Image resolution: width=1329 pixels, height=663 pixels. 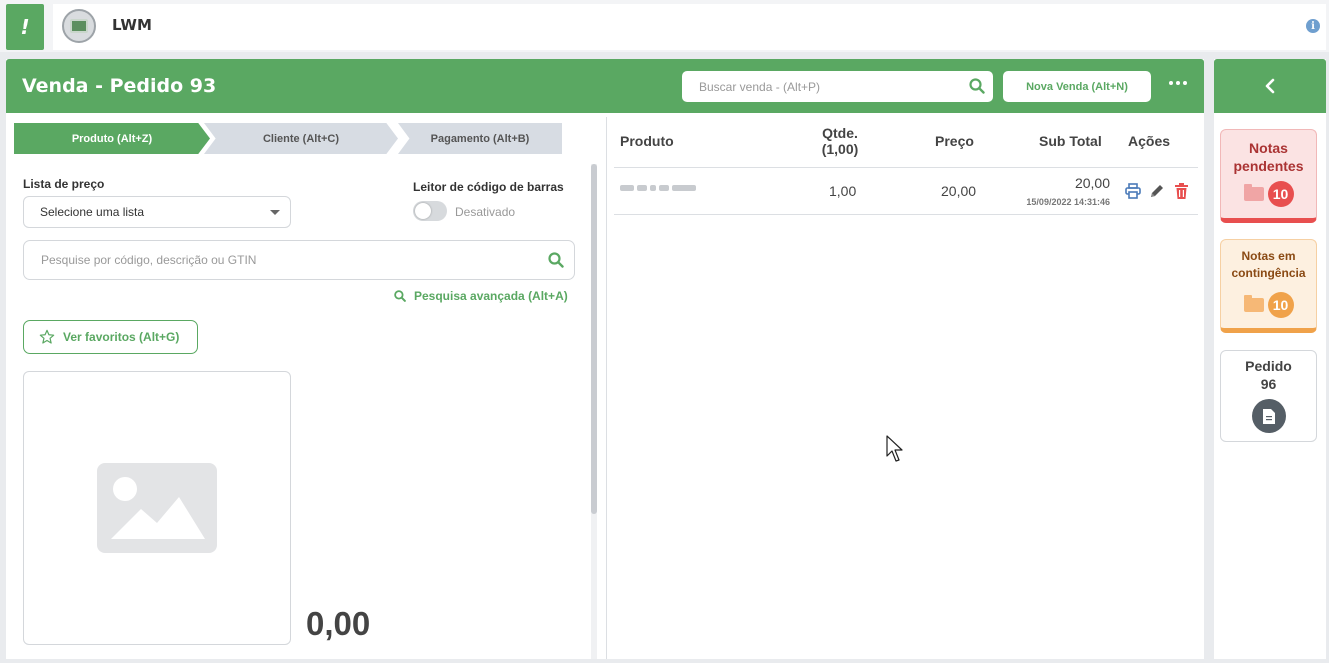 What do you see at coordinates (817, 86) in the screenshot?
I see `sale-search-input` at bounding box center [817, 86].